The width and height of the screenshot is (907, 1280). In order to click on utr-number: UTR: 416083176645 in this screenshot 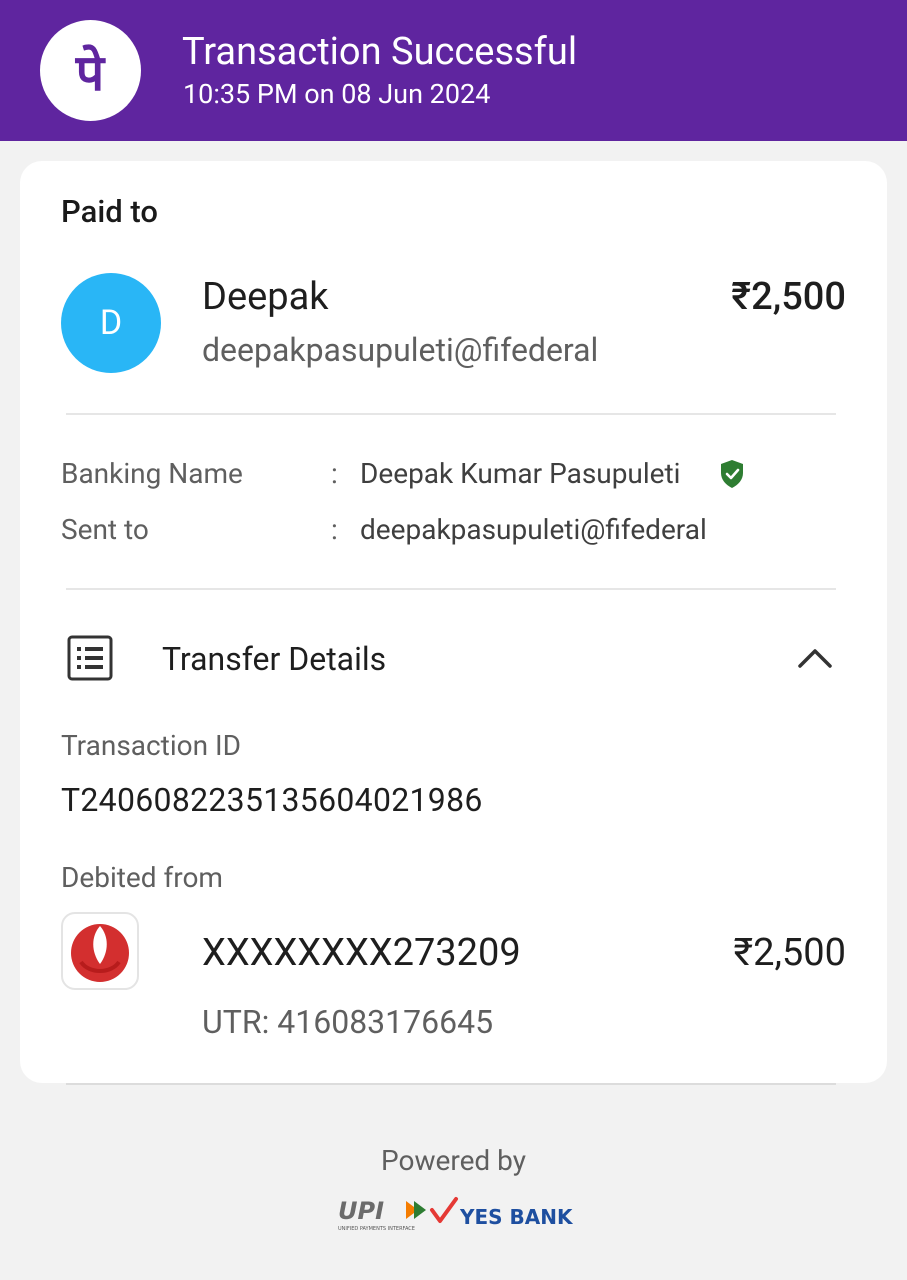, I will do `click(347, 1022)`.